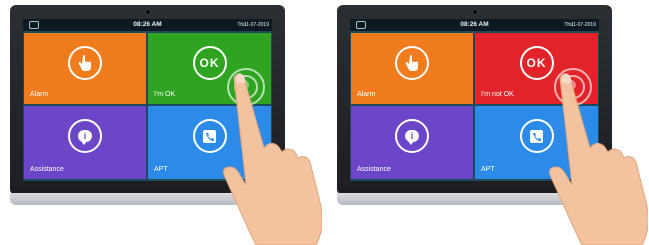 This screenshot has height=245, width=649. I want to click on pointing-hand-right, so click(598, 159).